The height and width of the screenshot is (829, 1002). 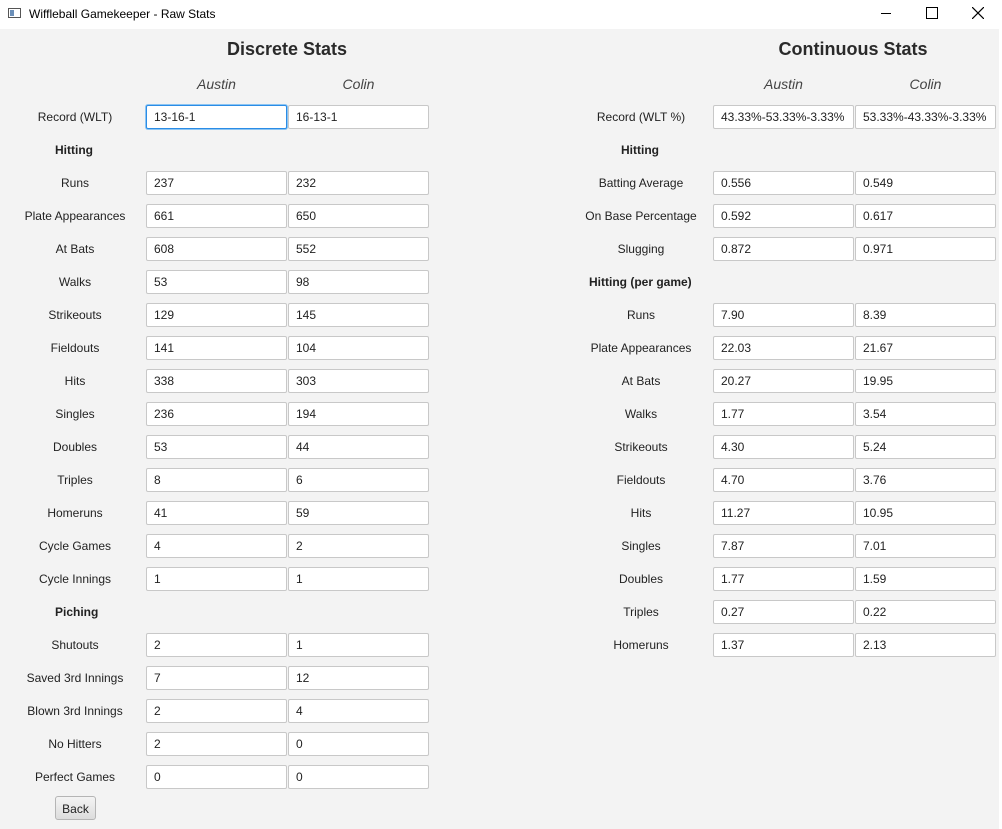 What do you see at coordinates (216, 315) in the screenshot?
I see `discrete-value-field: 129` at bounding box center [216, 315].